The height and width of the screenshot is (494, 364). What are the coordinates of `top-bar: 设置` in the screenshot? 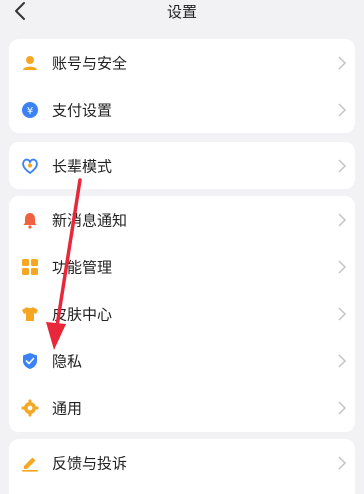 It's located at (182, 13).